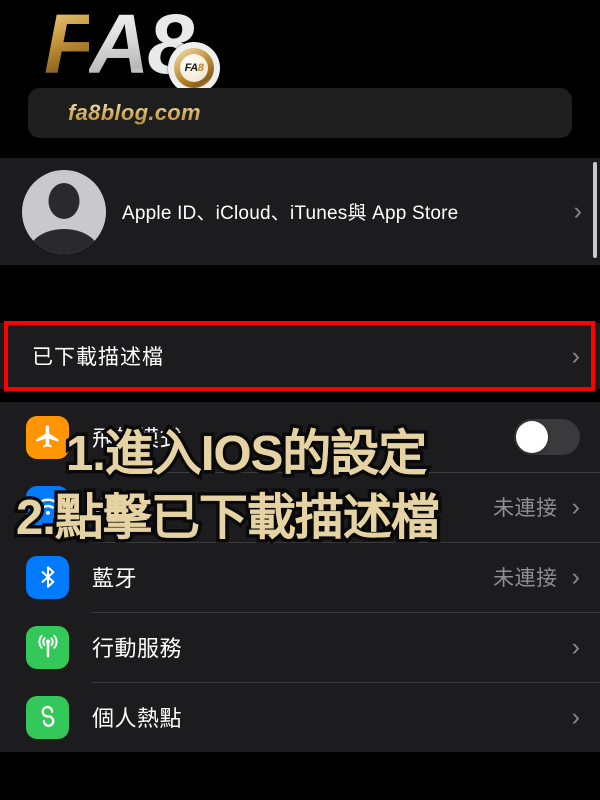 This screenshot has height=800, width=600. What do you see at coordinates (64, 200) in the screenshot?
I see `avatar-head` at bounding box center [64, 200].